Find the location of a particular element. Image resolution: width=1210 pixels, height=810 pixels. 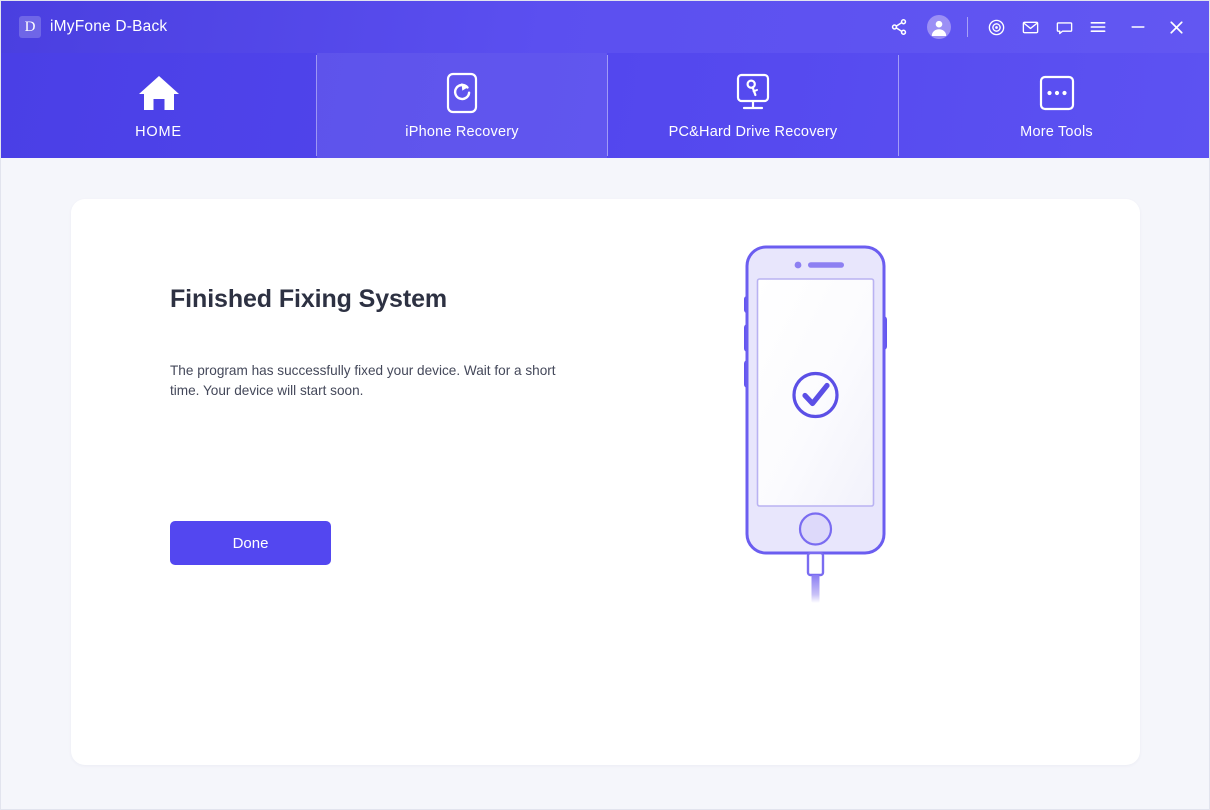

nav-tab-home: HOME is located at coordinates (158, 105).